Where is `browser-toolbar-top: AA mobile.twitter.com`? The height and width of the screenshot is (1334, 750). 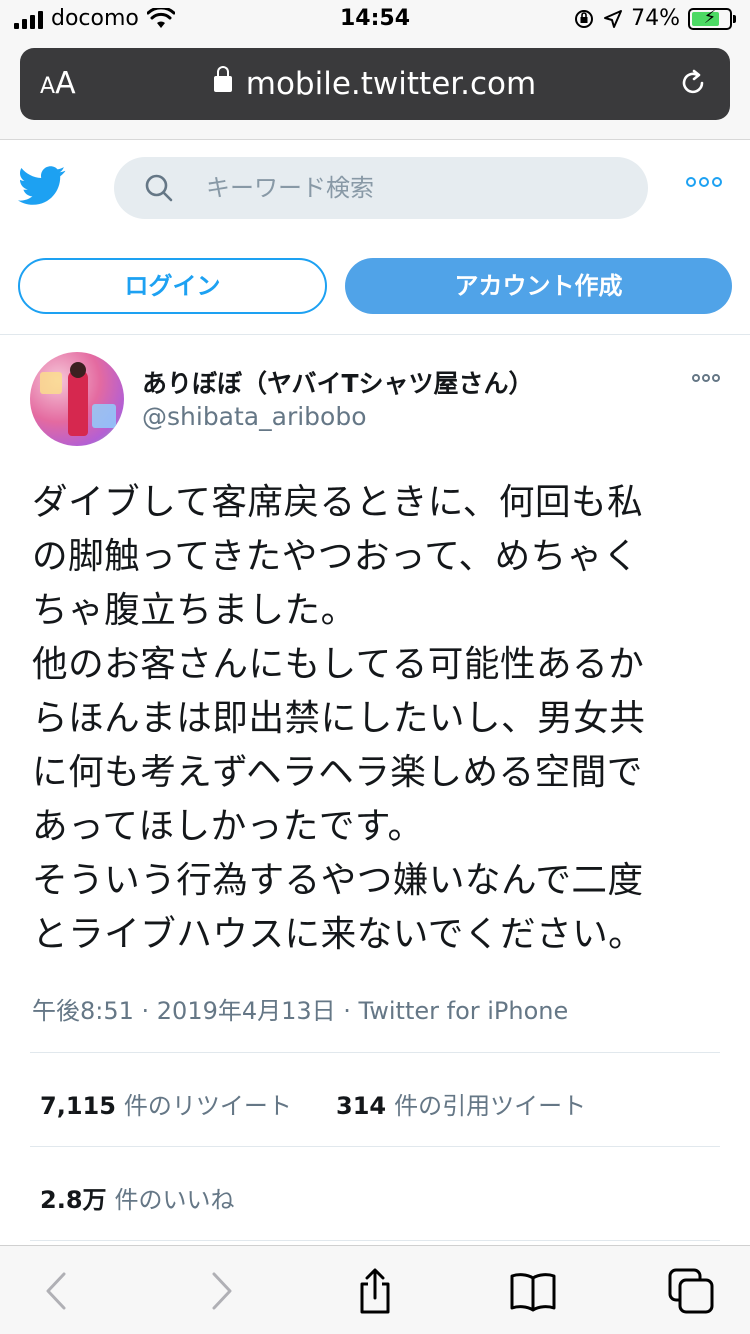 browser-toolbar-top: AA mobile.twitter.com is located at coordinates (375, 90).